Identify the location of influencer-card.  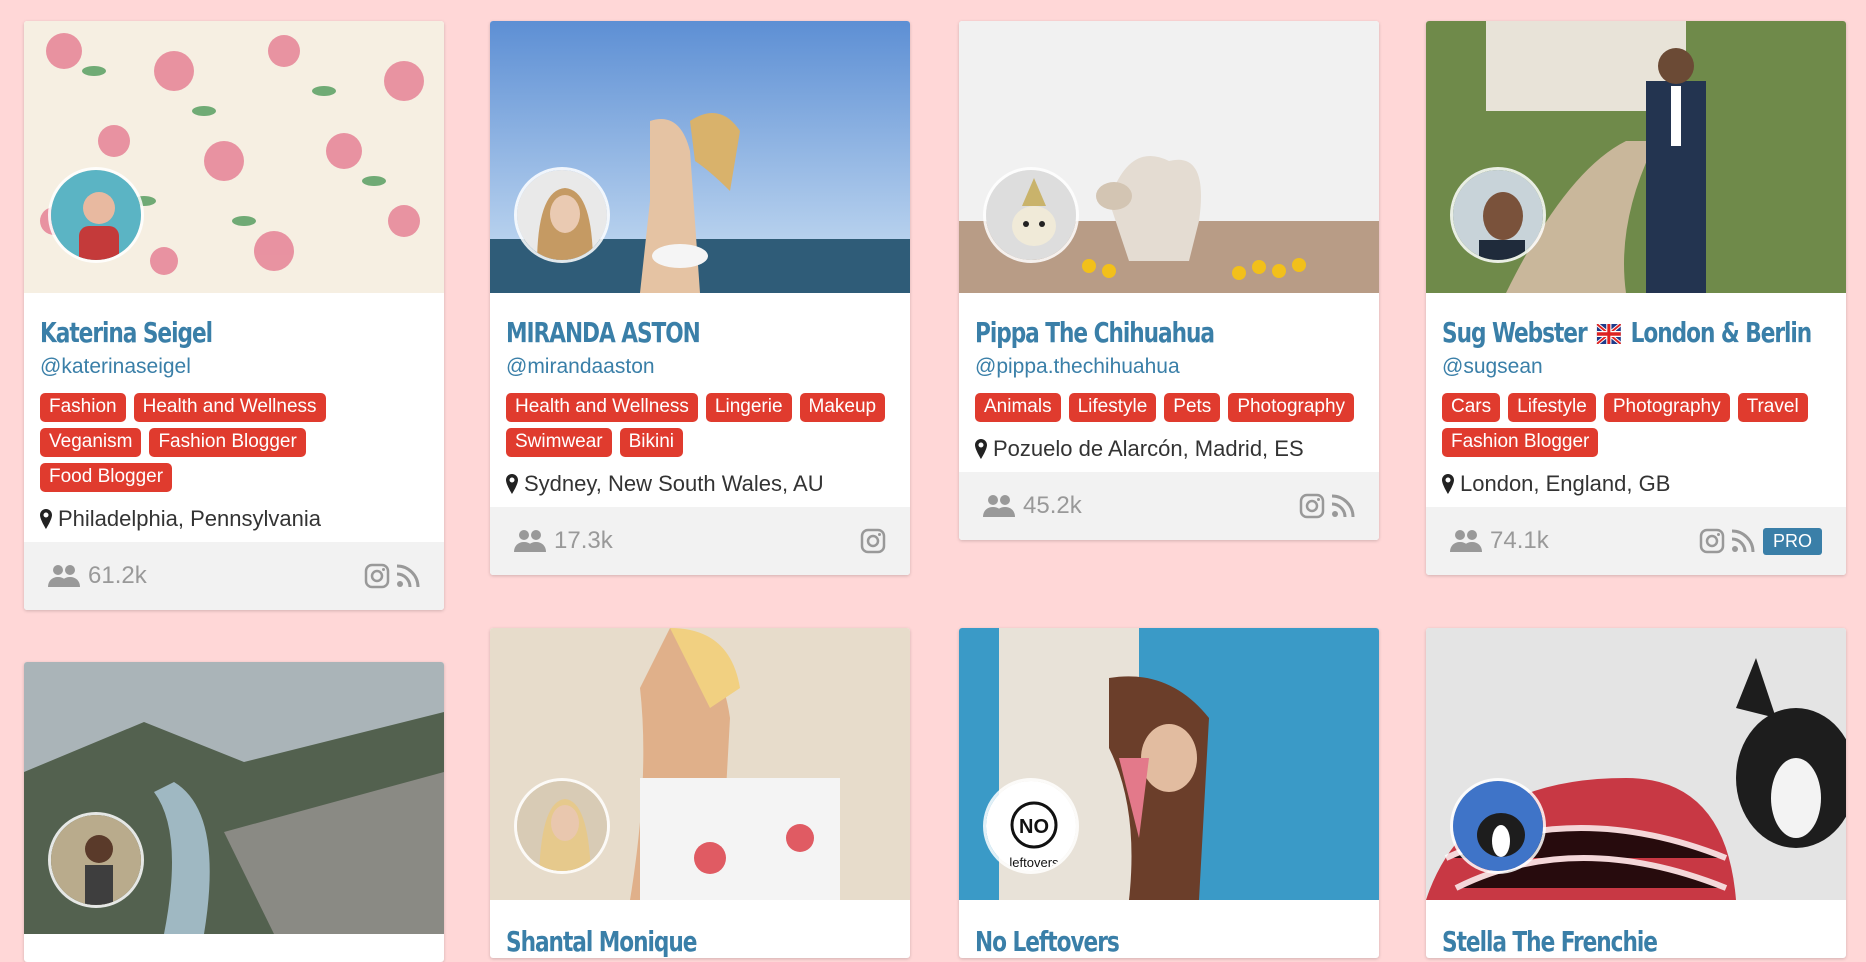
(234, 812).